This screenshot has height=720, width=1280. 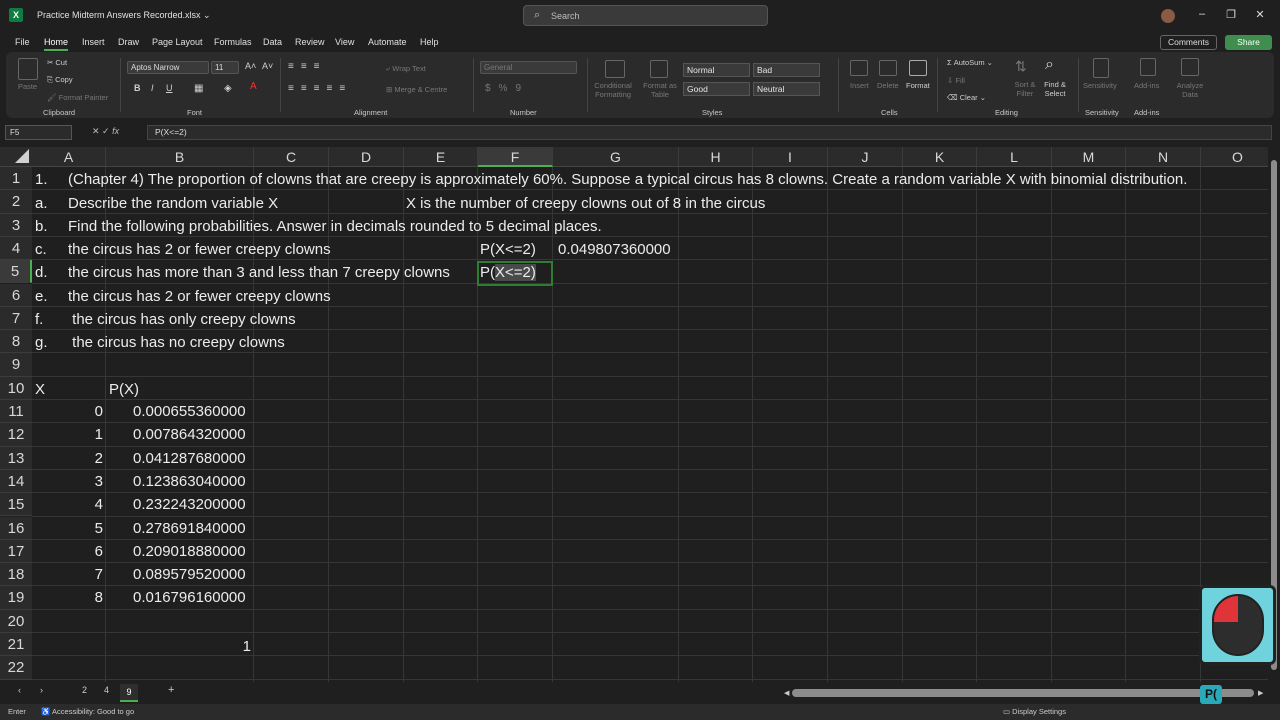 I want to click on restore-icon: ❐, so click(x=1231, y=14).